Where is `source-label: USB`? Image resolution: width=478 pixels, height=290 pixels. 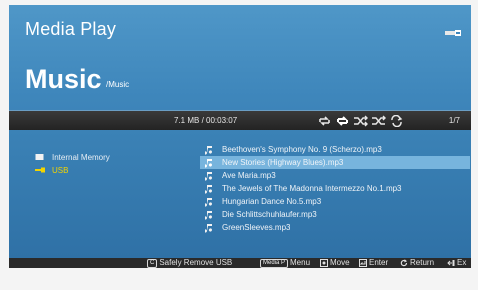
source-label: USB is located at coordinates (60, 170).